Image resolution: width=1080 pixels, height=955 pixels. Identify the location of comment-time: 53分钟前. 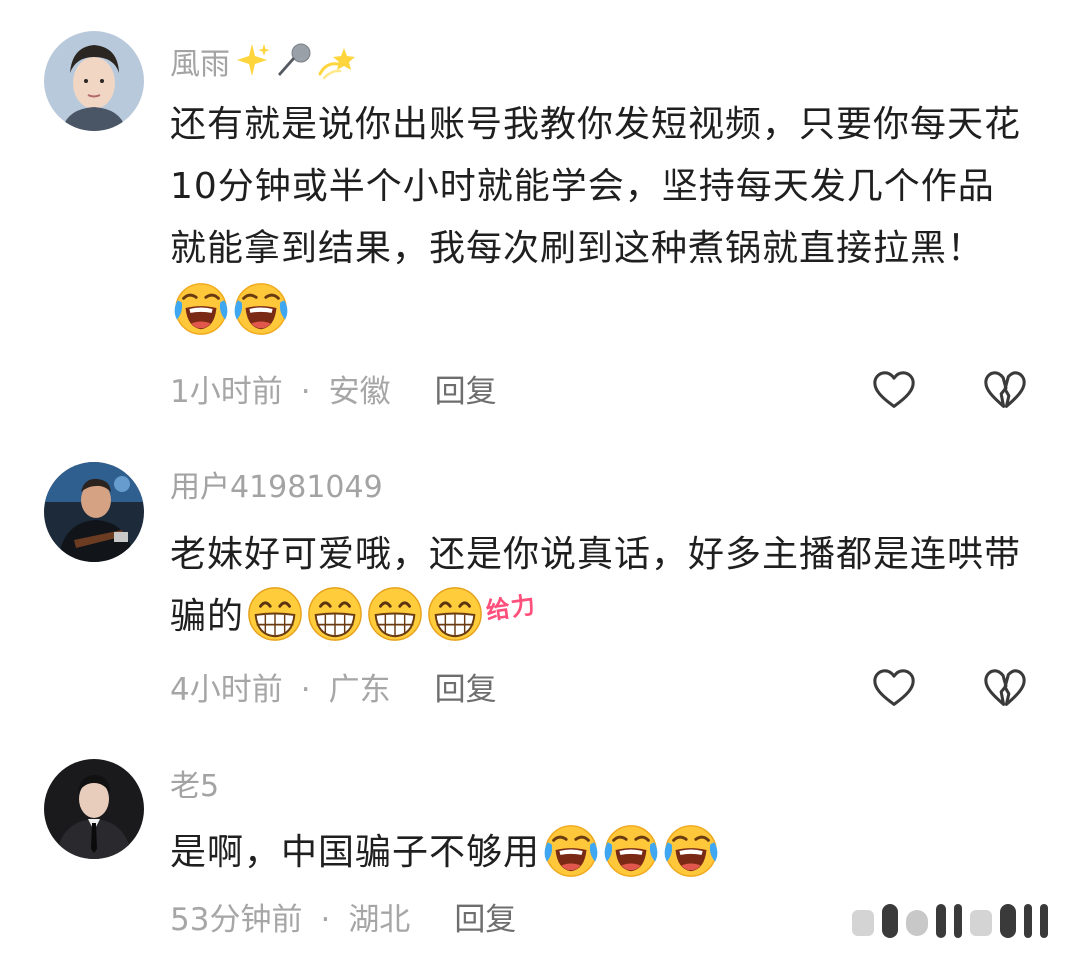
(236, 920).